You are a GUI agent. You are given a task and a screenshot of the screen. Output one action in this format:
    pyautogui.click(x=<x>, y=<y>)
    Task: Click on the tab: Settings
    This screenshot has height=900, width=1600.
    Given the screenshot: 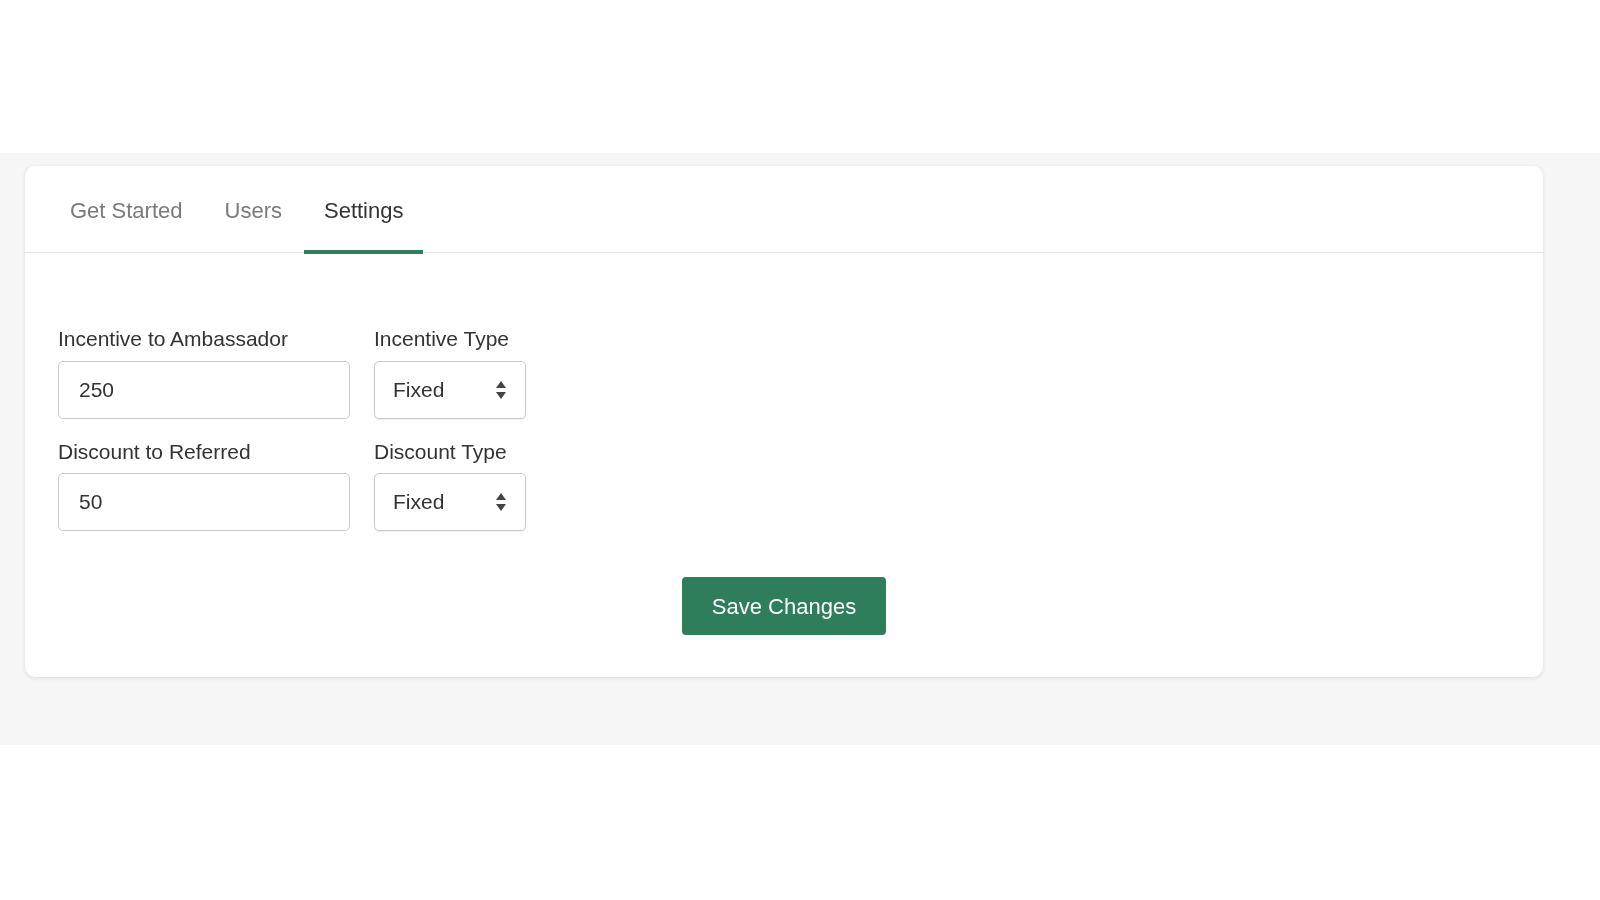 What is the action you would take?
    pyautogui.click(x=363, y=210)
    